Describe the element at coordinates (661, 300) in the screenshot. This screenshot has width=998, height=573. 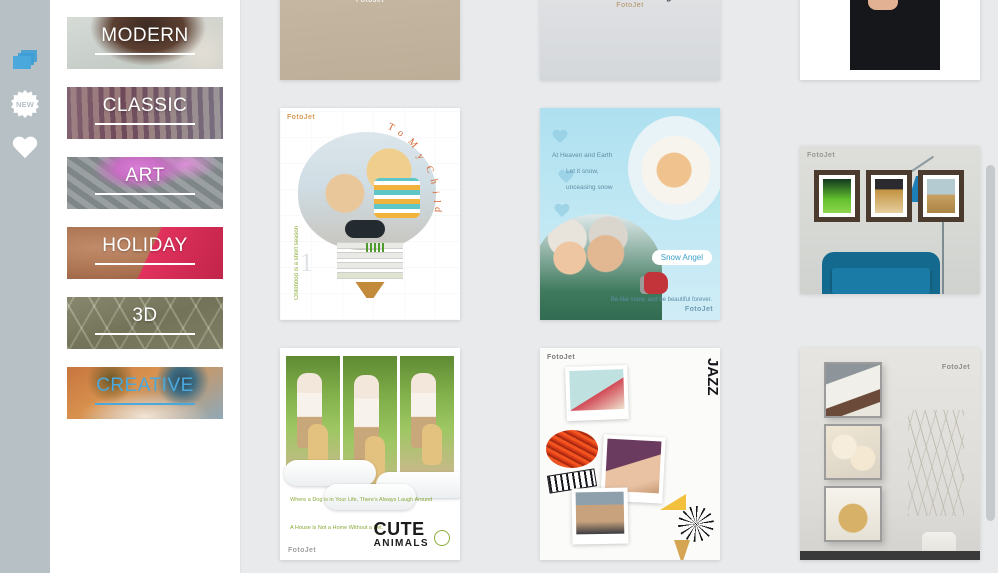
I see `template-line-4: Be like snow, and be beautiful forever.` at that location.